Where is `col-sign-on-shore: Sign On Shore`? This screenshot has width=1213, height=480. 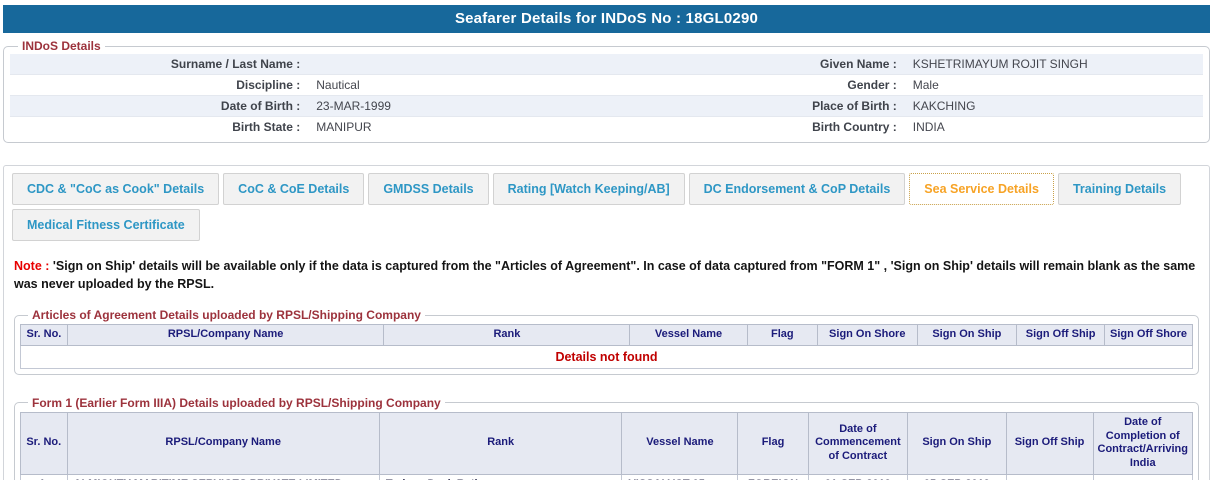
col-sign-on-shore: Sign On Shore is located at coordinates (867, 335).